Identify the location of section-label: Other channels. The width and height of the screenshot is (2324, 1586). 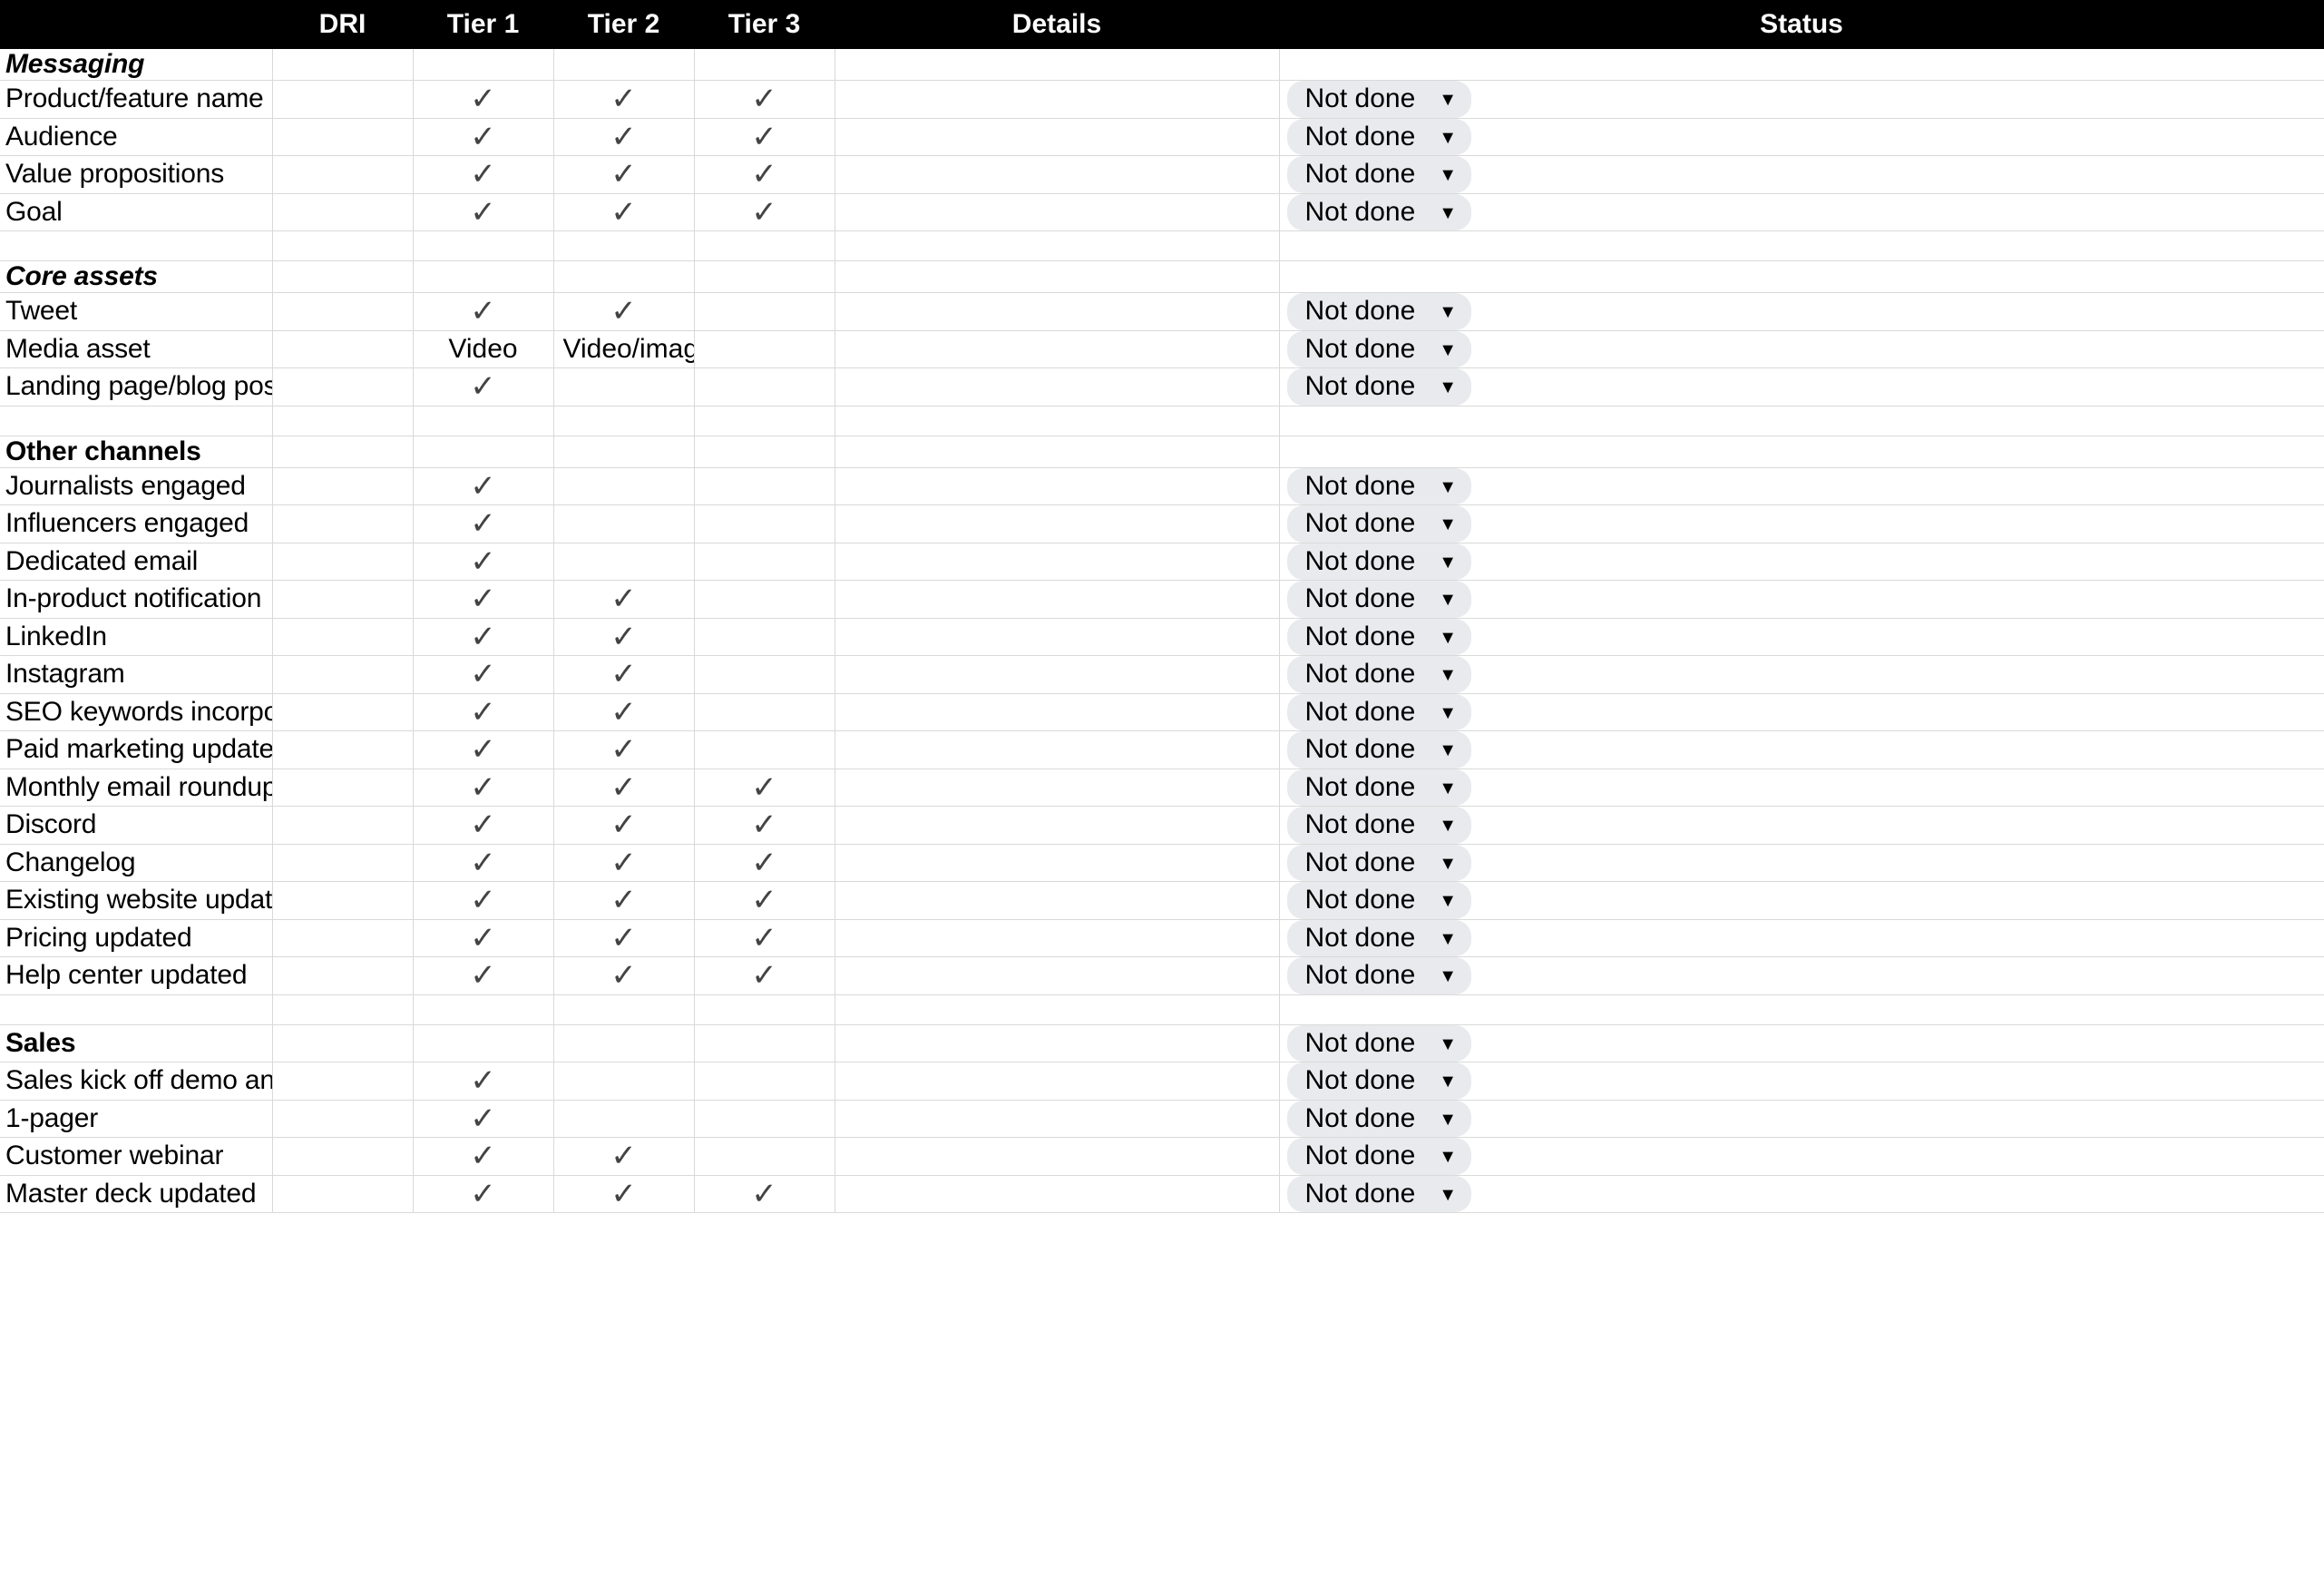
(136, 452).